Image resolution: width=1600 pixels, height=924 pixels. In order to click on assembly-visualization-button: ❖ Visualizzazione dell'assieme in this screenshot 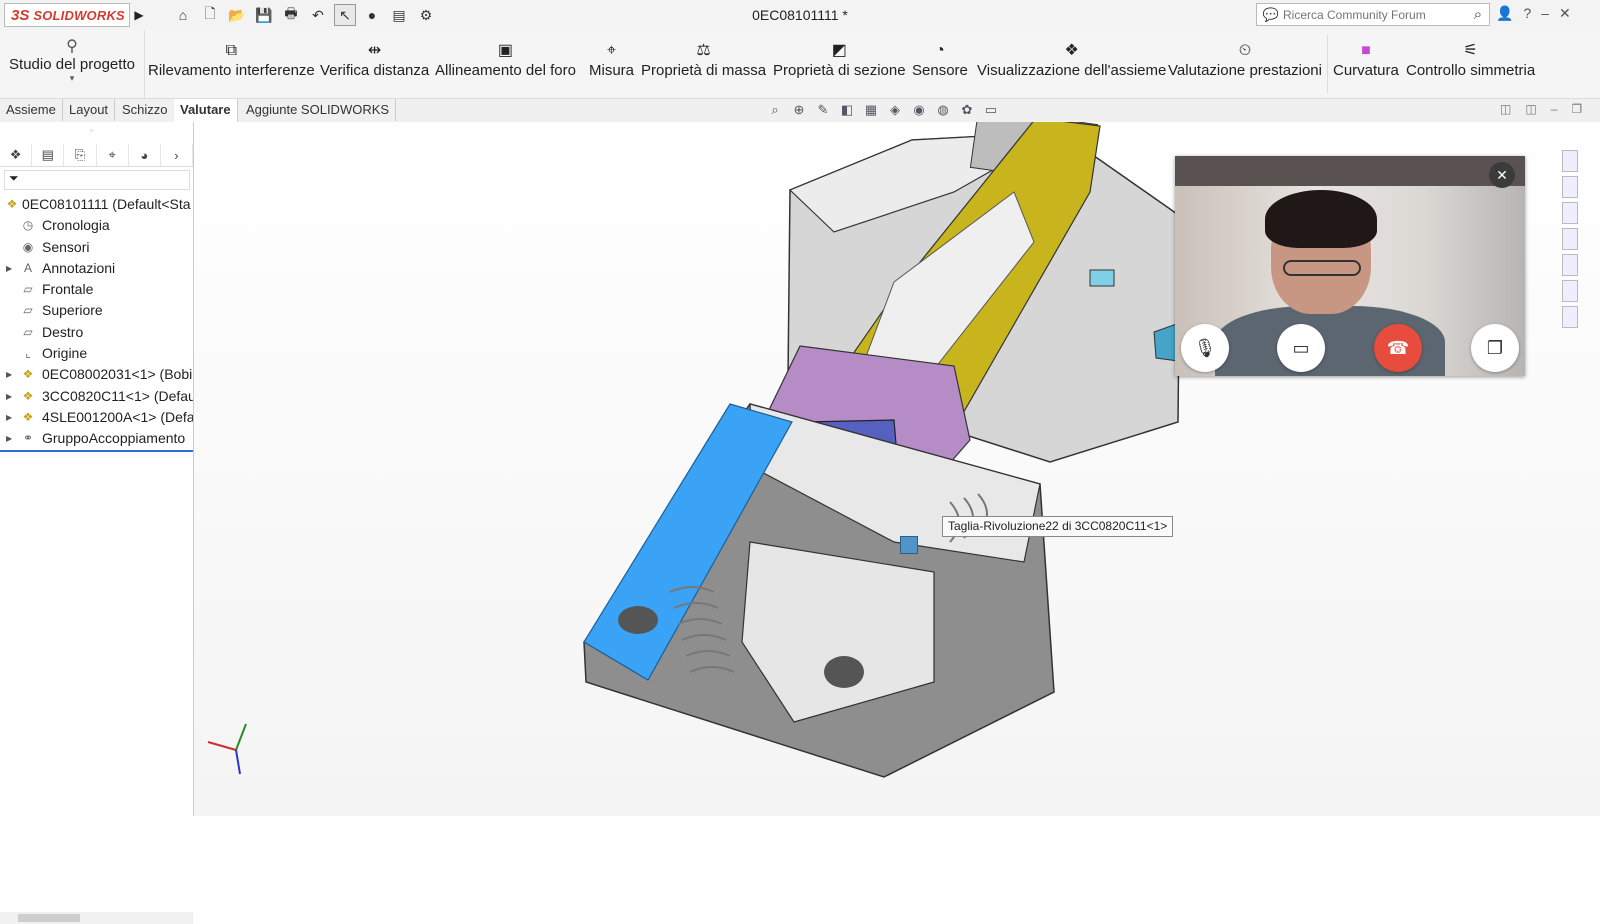, I will do `click(1071, 67)`.